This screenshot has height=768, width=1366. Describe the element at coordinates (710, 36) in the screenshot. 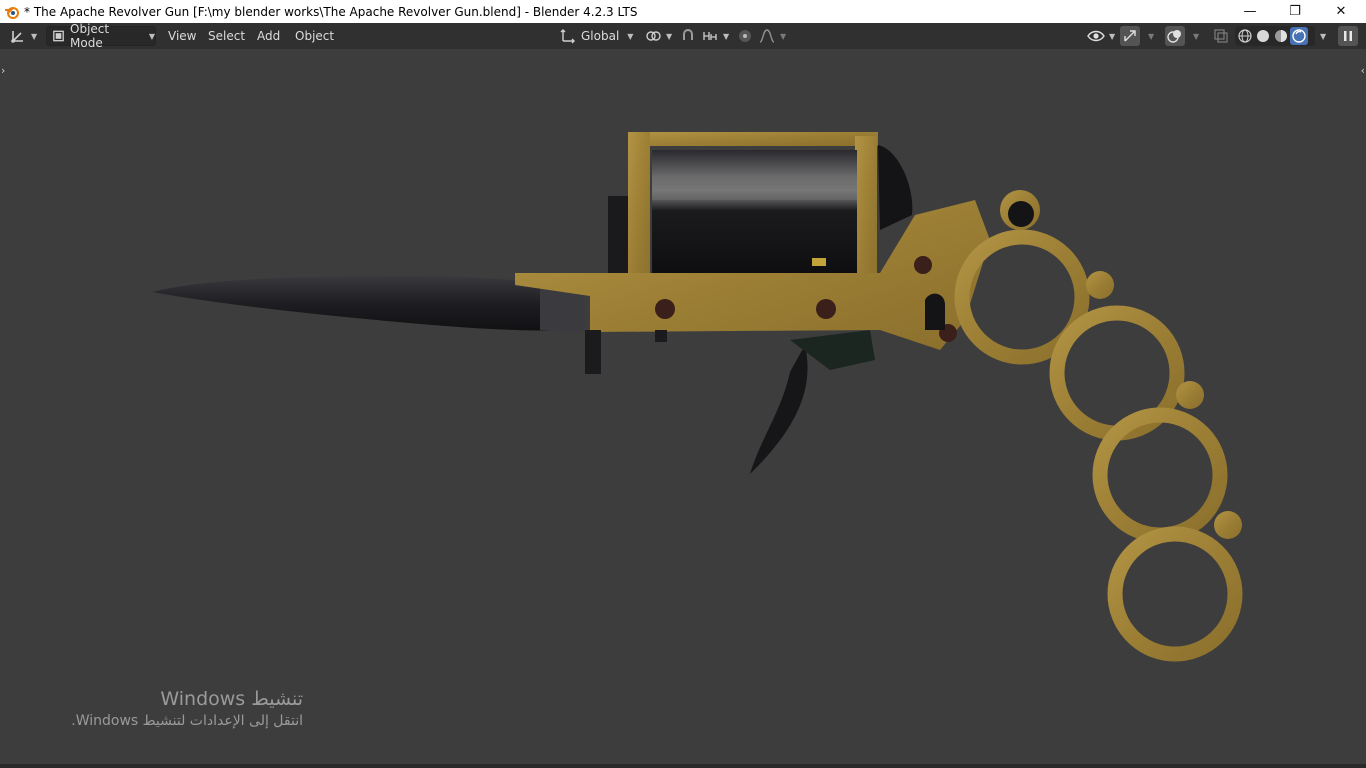

I see `snap-increment-icon` at that location.